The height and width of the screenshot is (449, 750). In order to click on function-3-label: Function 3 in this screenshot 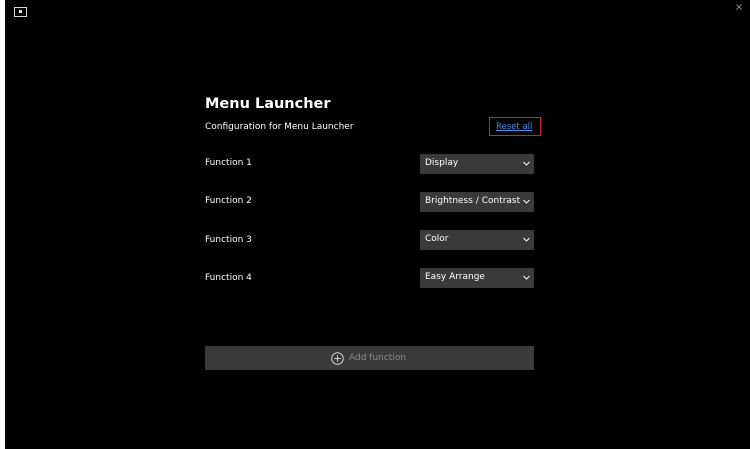, I will do `click(228, 240)`.